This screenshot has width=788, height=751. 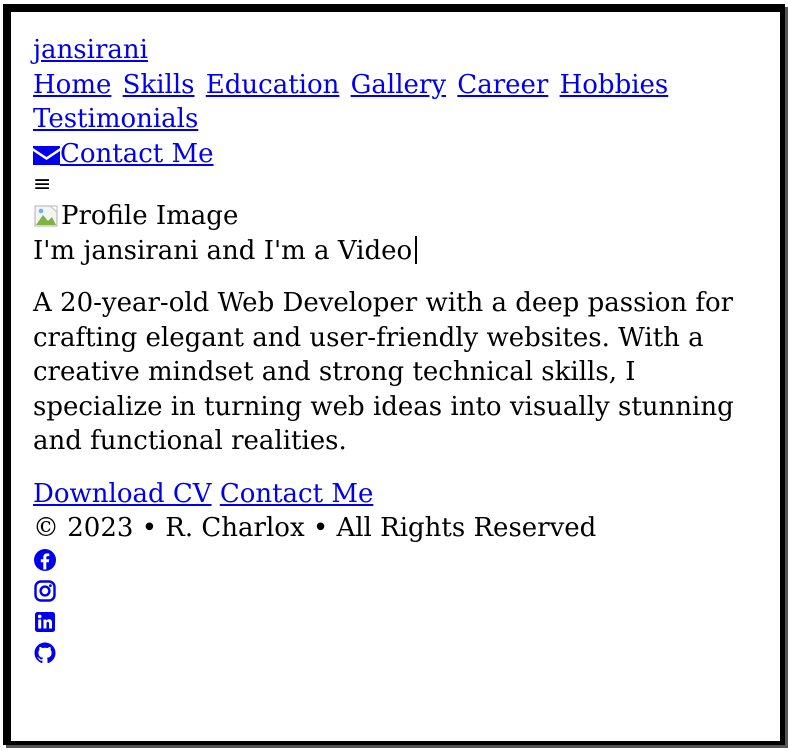 What do you see at coordinates (614, 85) in the screenshot?
I see `nav-hobbies: Hobbies` at bounding box center [614, 85].